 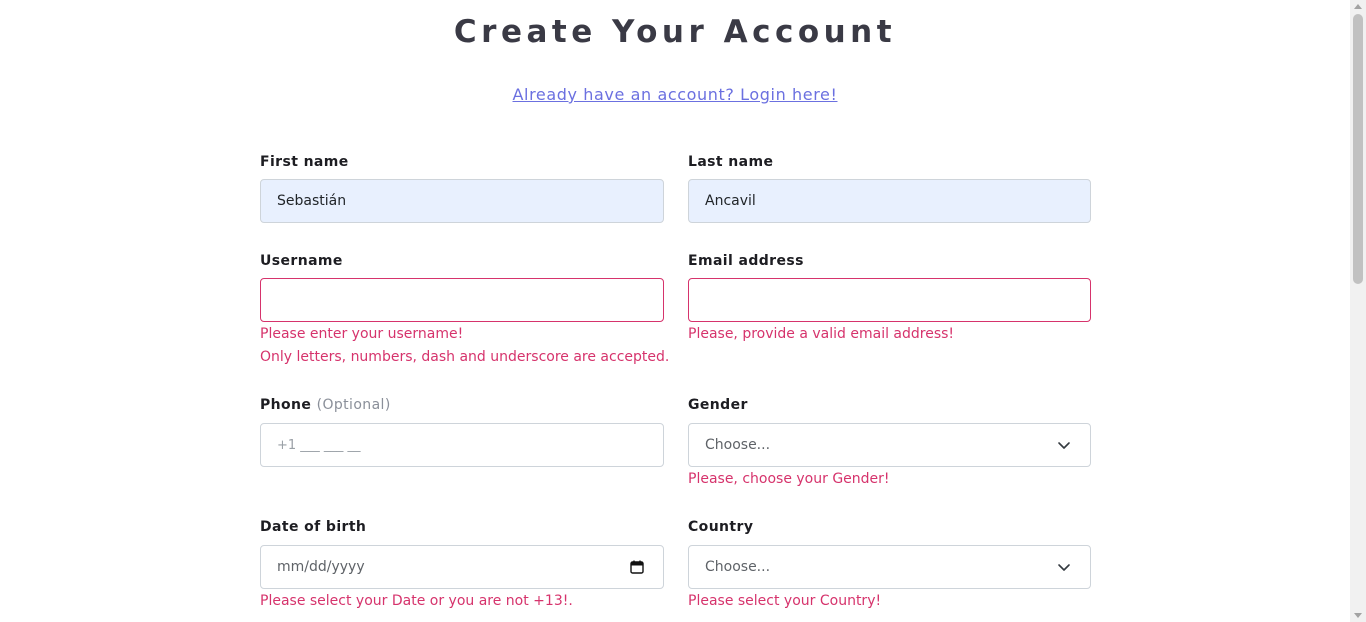 I want to click on email-label: Email address, so click(x=746, y=261).